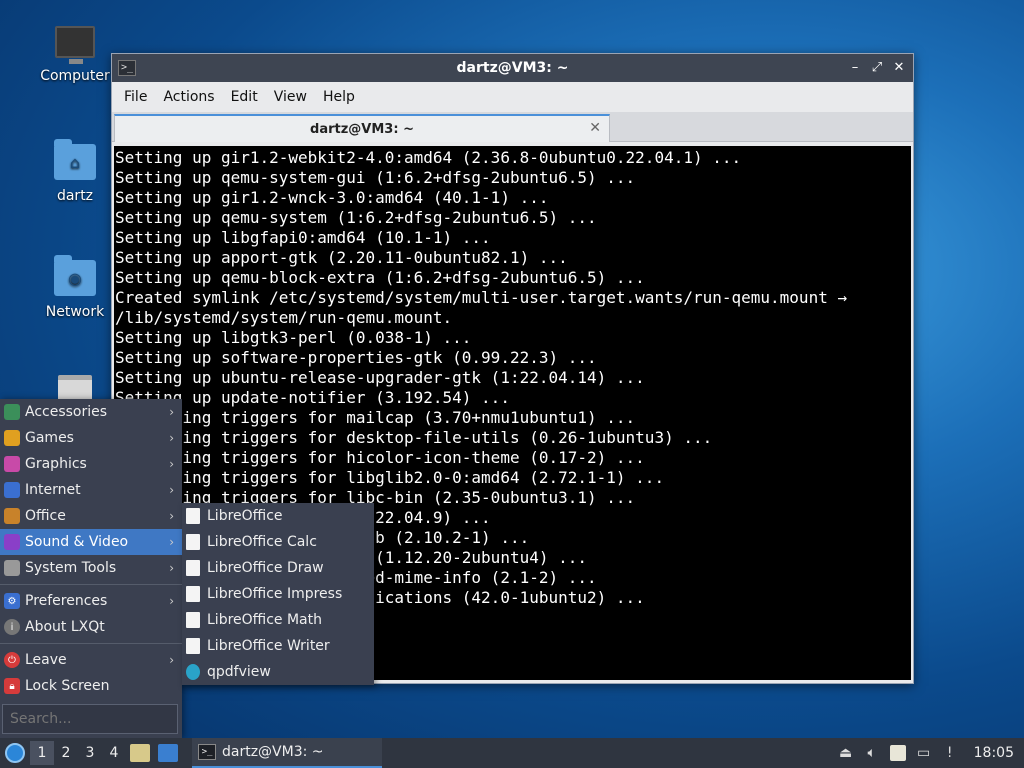 This screenshot has width=1024, height=768. Describe the element at coordinates (12, 464) in the screenshot. I see `graphics-icon` at that location.